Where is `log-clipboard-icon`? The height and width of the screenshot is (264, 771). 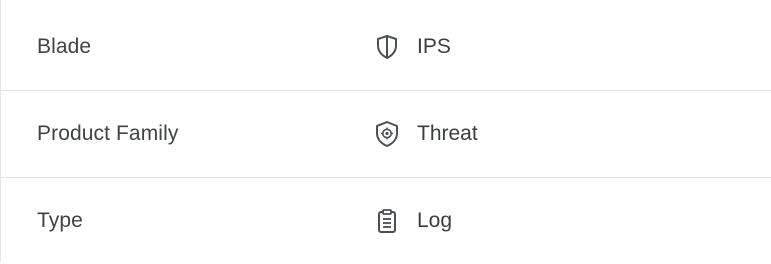
log-clipboard-icon is located at coordinates (387, 221).